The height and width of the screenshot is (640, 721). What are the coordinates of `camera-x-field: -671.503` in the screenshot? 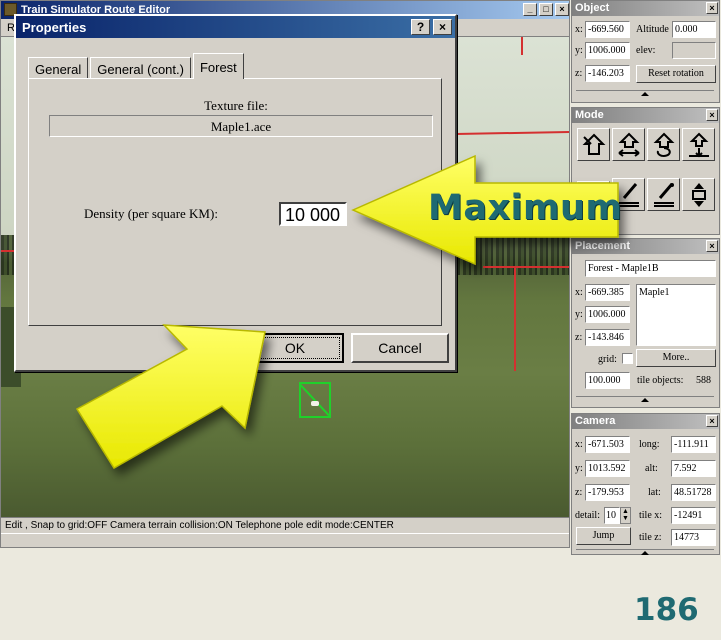 It's located at (607, 444).